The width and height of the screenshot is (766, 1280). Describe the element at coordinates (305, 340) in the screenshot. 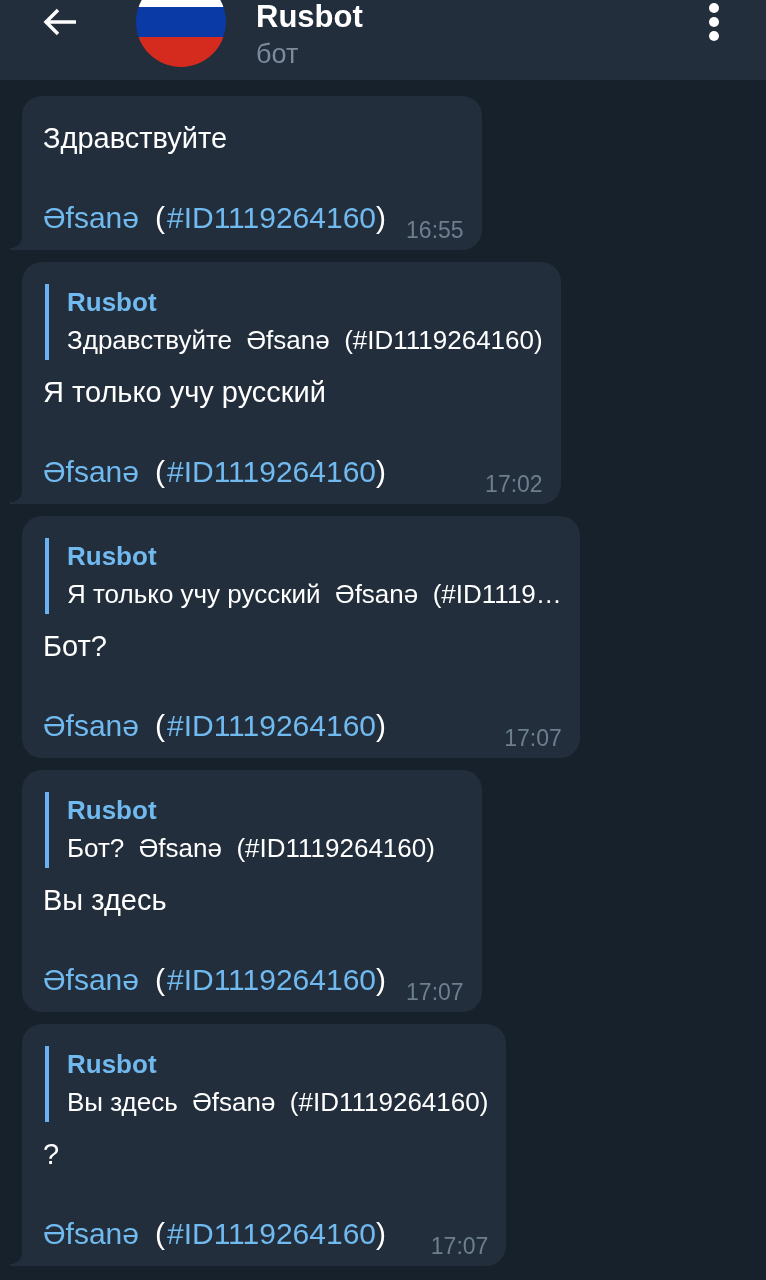

I see `quote-text: Здравствуйте Əfsanə (#ID1119264160)` at that location.